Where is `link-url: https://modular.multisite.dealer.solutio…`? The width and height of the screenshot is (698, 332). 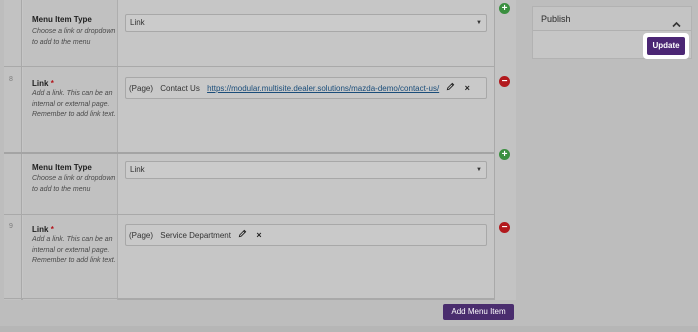
link-url: https://modular.multisite.dealer.solutio… is located at coordinates (323, 88).